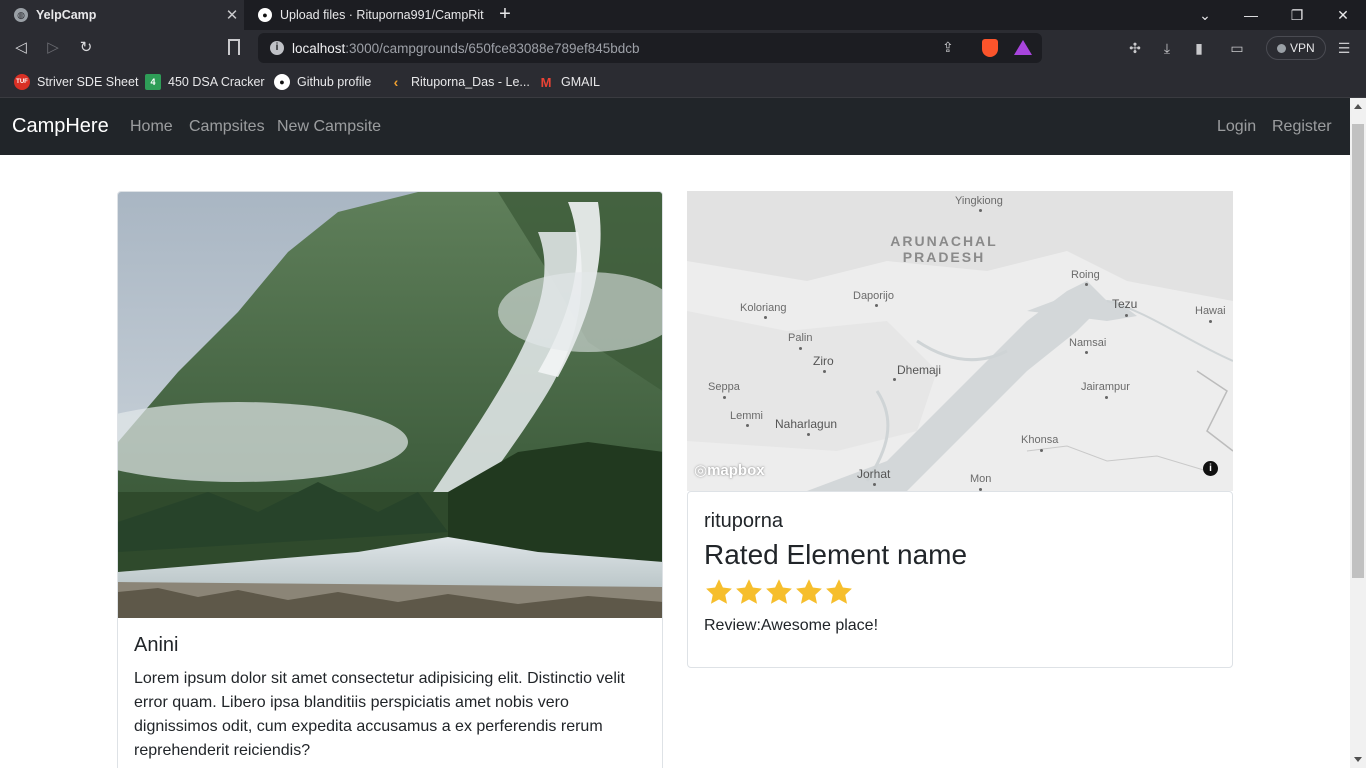 The image size is (1366, 768). Describe the element at coordinates (800, 338) in the screenshot. I see `map-place: Palin` at that location.